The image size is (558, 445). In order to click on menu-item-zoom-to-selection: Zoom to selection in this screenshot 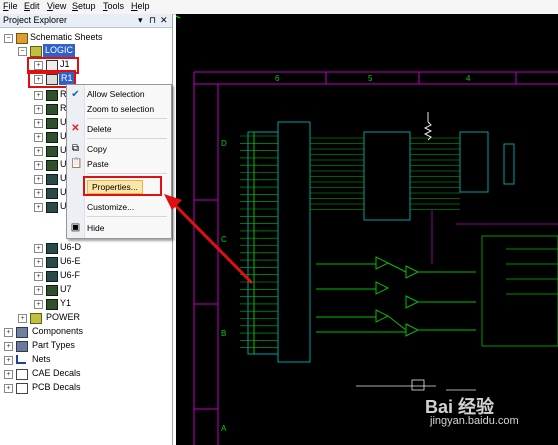, I will do `click(120, 109)`.